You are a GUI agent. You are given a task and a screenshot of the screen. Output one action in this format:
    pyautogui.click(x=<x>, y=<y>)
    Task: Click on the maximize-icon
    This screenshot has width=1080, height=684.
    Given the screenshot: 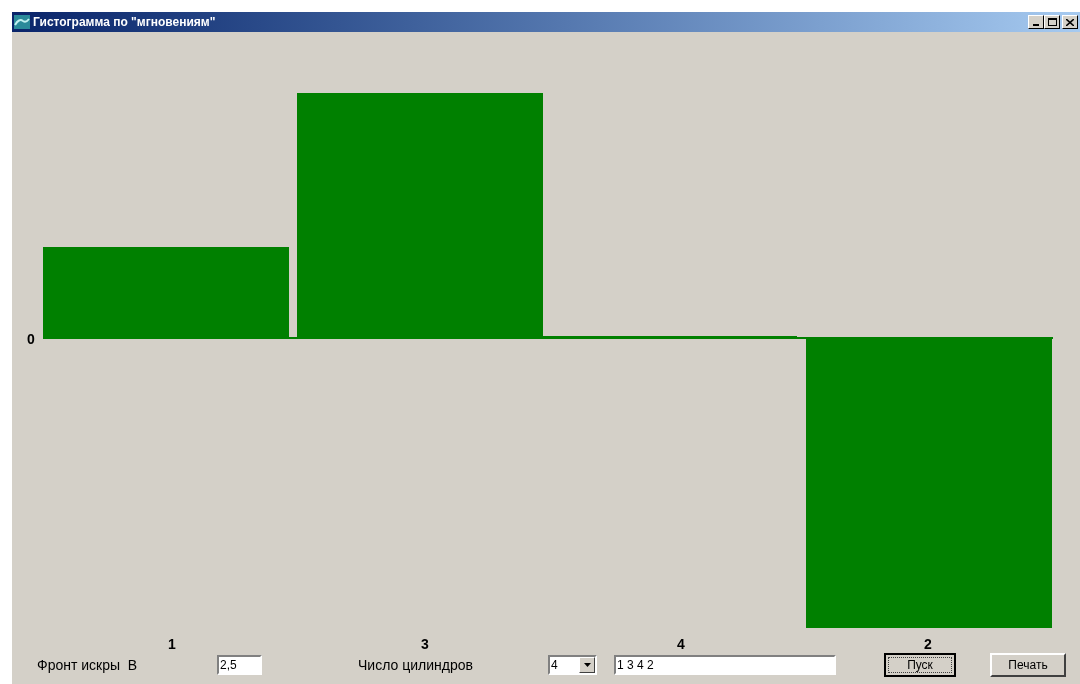 What is the action you would take?
    pyautogui.click(x=1052, y=22)
    